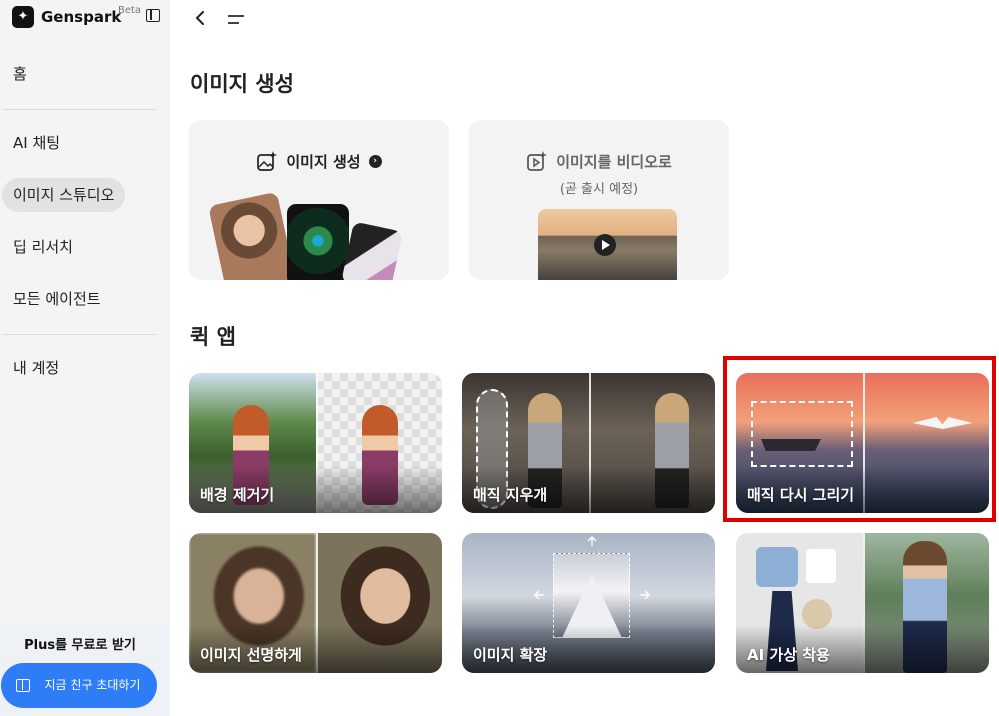 This screenshot has height=716, width=999. I want to click on brand-name: Genspark, so click(81, 17).